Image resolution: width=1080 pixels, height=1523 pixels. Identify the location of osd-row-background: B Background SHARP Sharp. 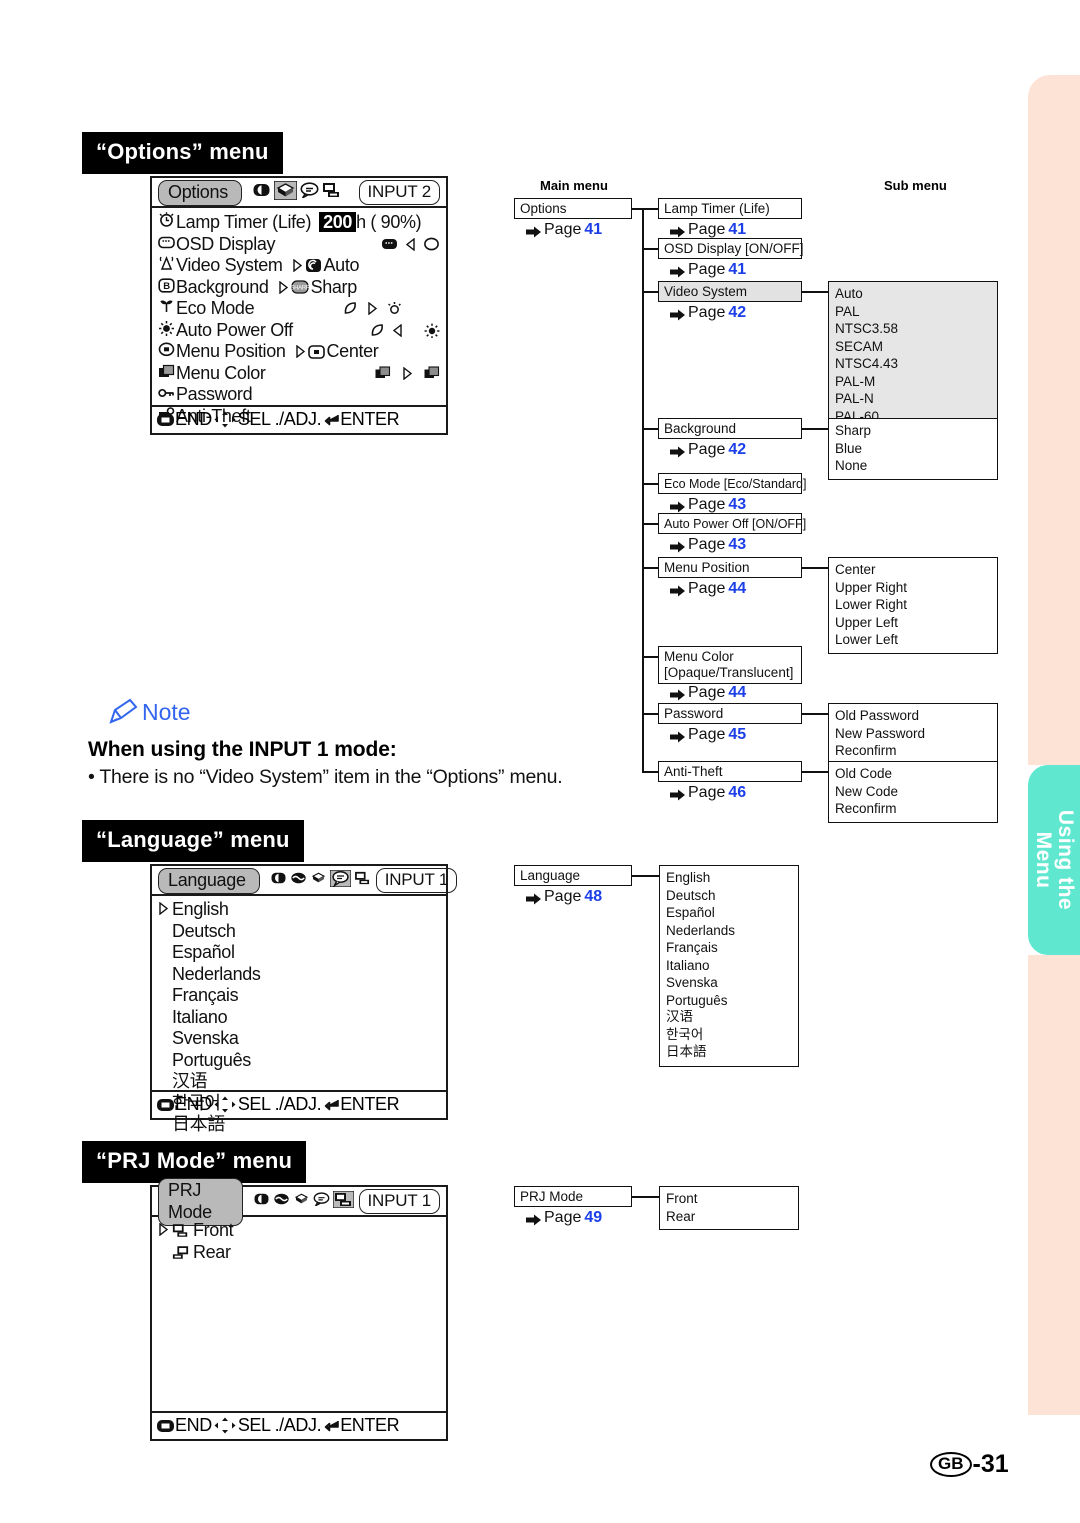
(299, 288).